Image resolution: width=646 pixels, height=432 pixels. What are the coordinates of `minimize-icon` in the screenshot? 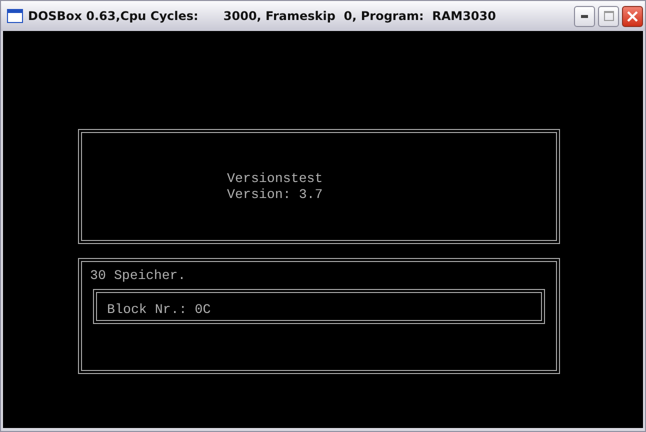 It's located at (584, 16).